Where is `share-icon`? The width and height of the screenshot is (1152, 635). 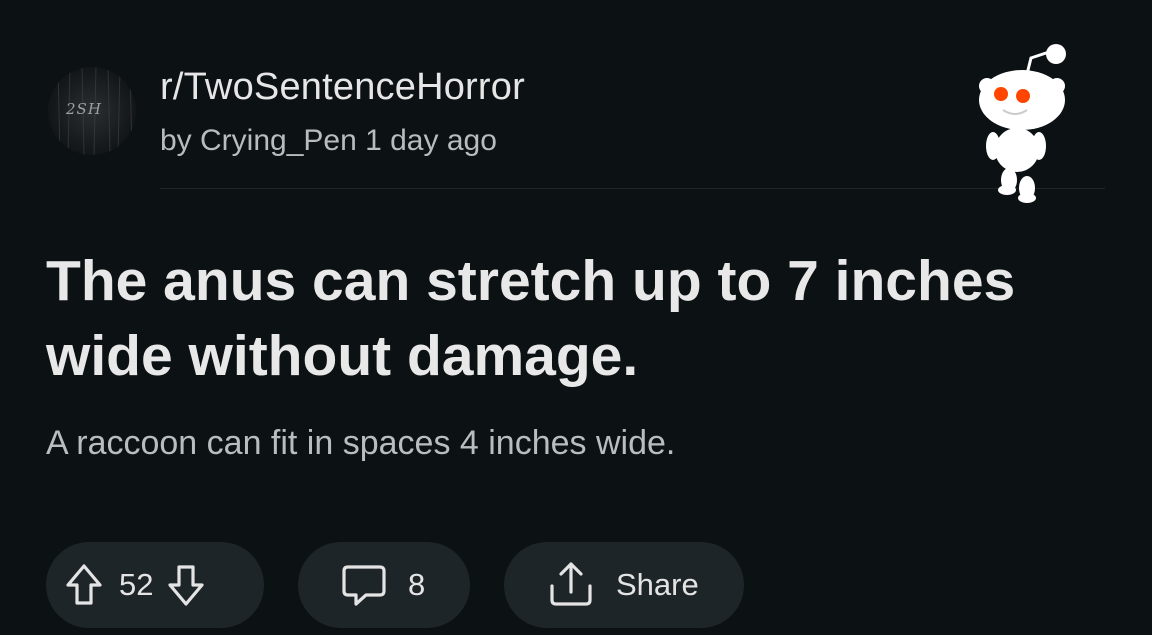
share-icon is located at coordinates (571, 585).